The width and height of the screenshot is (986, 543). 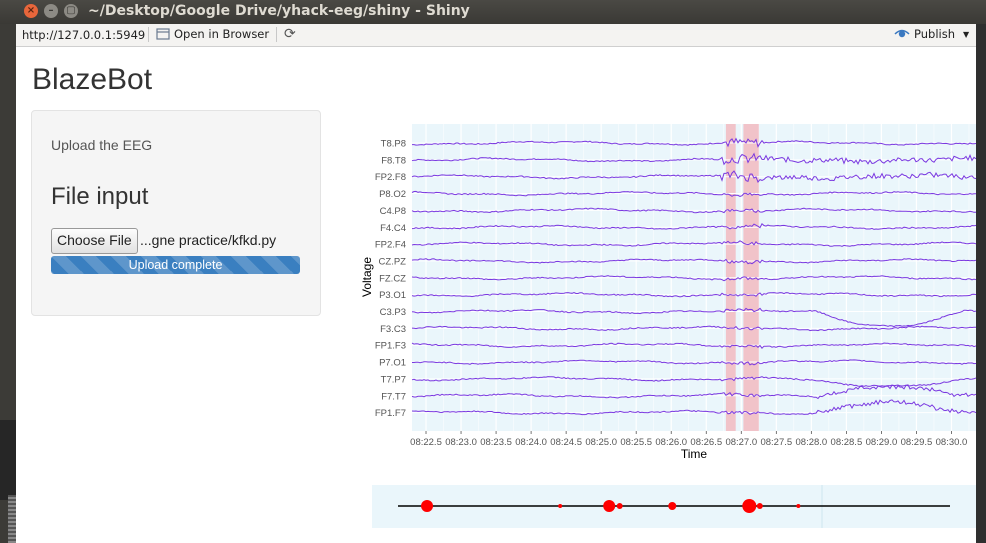 What do you see at coordinates (290, 34) in the screenshot?
I see `refresh-icon: ⟳` at bounding box center [290, 34].